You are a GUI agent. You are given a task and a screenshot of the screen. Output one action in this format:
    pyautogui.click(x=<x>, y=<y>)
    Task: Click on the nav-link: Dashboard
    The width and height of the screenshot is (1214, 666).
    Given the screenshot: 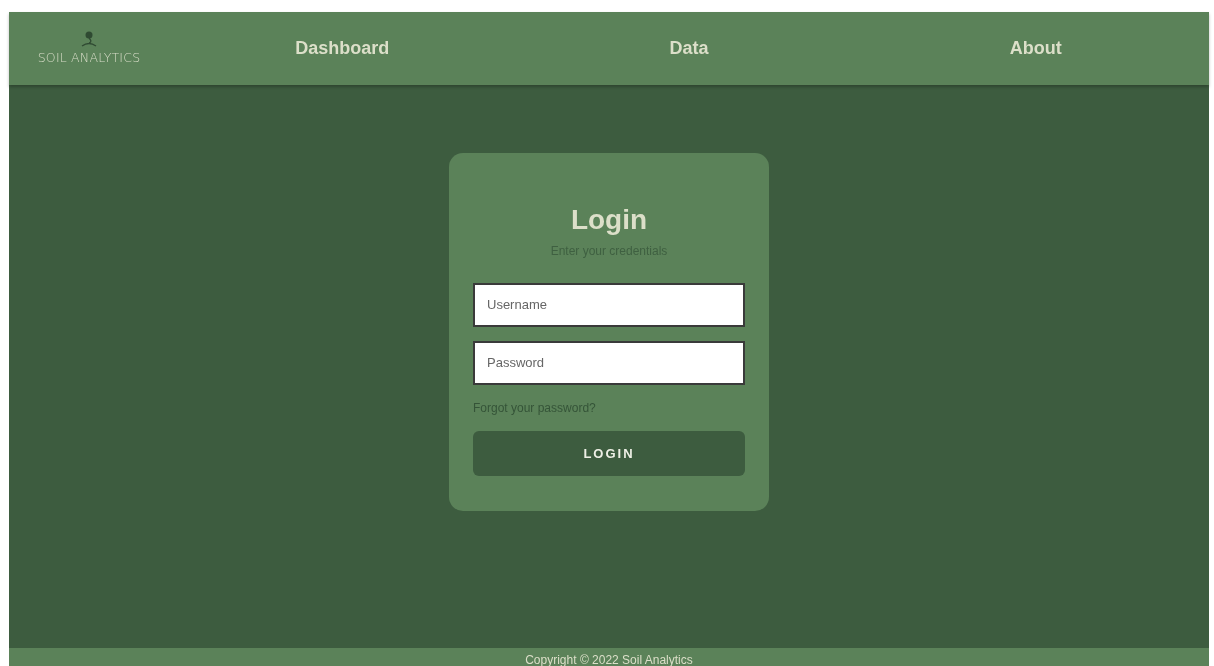 What is the action you would take?
    pyautogui.click(x=342, y=48)
    